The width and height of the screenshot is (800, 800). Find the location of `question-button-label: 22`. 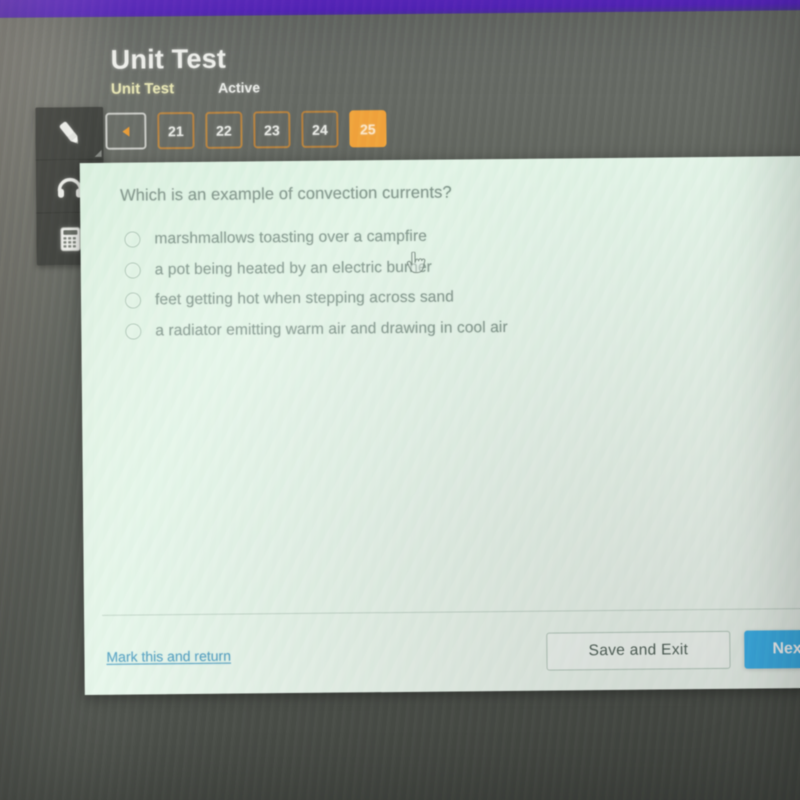

question-button-label: 22 is located at coordinates (224, 130).